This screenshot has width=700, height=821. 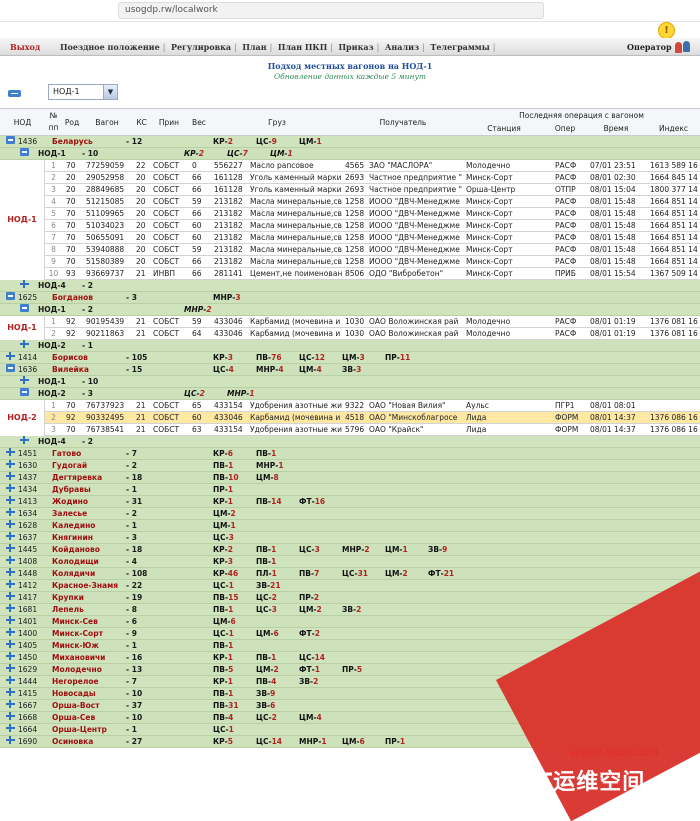 I want to click on op-code-type: ЗВ, so click(x=434, y=549).